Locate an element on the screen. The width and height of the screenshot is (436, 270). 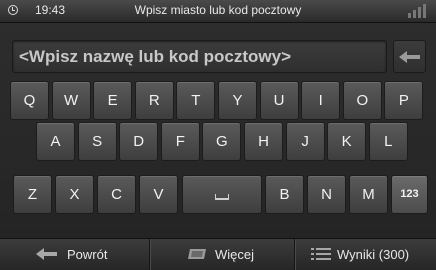
key-c: C is located at coordinates (116, 194).